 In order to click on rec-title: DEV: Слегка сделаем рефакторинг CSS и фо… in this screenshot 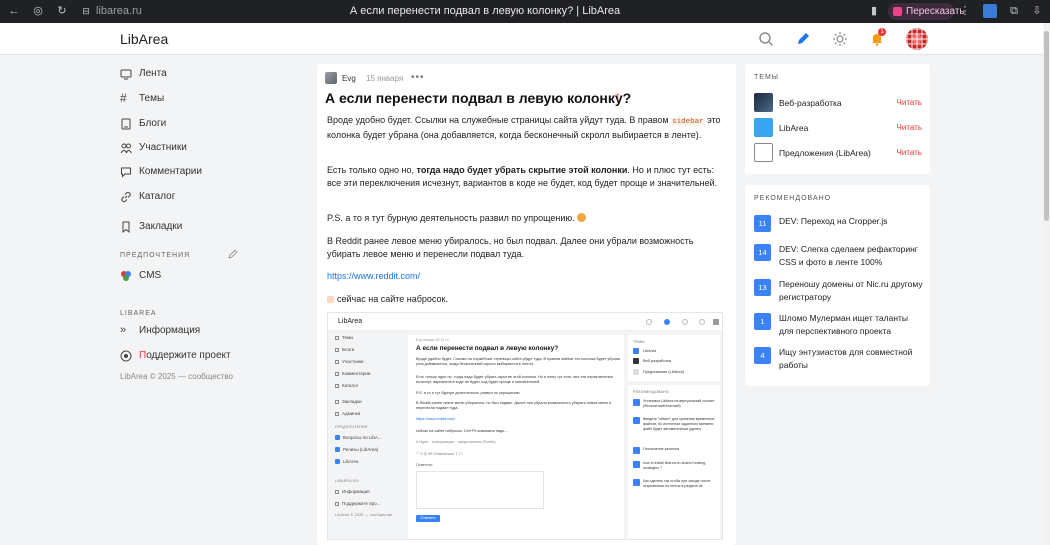, I will do `click(851, 255)`.